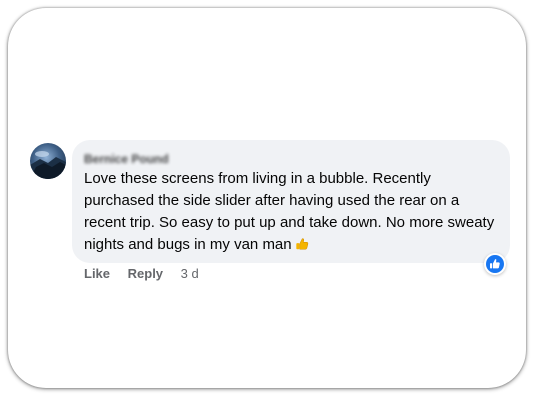 This screenshot has width=540, height=400. What do you see at coordinates (97, 273) in the screenshot?
I see `like-button: Like` at bounding box center [97, 273].